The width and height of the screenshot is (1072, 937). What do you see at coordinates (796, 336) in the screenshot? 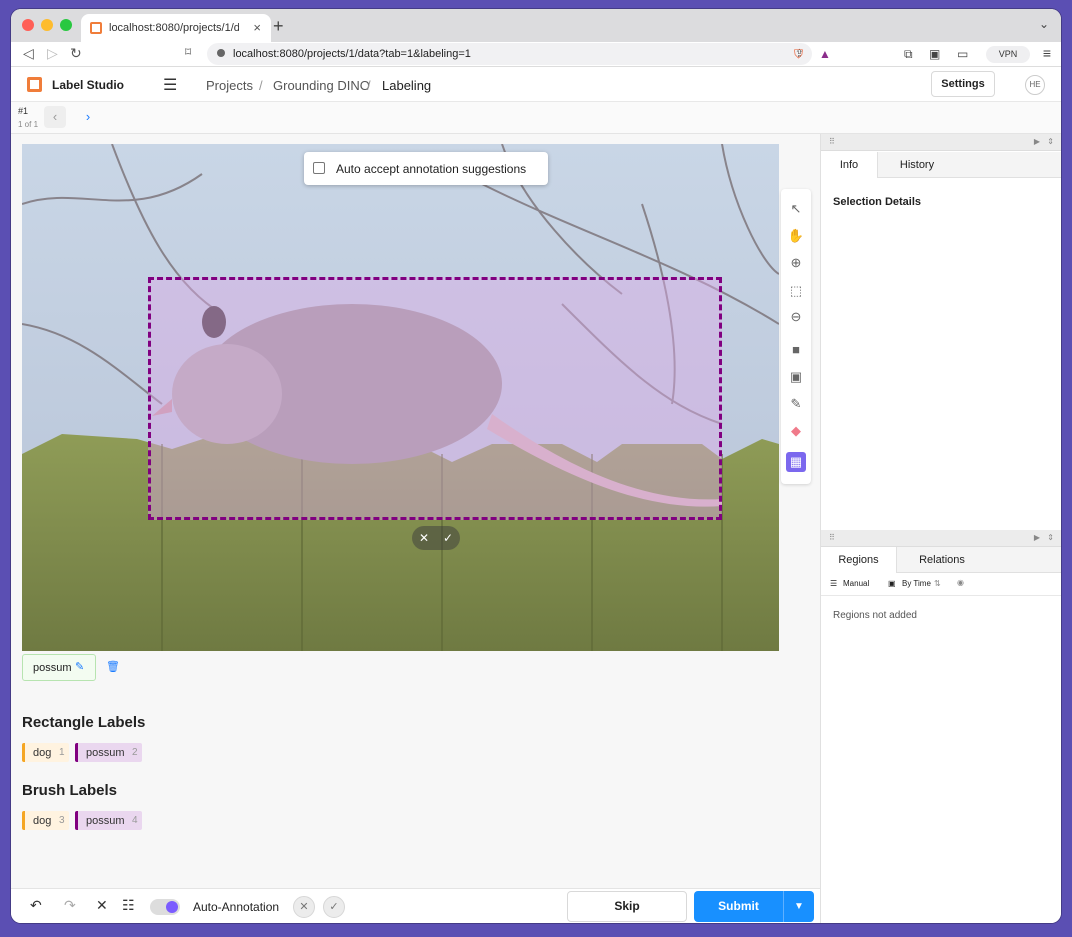
I see `tools-toolbar: ↖ ✋ ⊕ ⬚ ⊖ ■ ▣ ✎ ◆ ▦` at bounding box center [796, 336].